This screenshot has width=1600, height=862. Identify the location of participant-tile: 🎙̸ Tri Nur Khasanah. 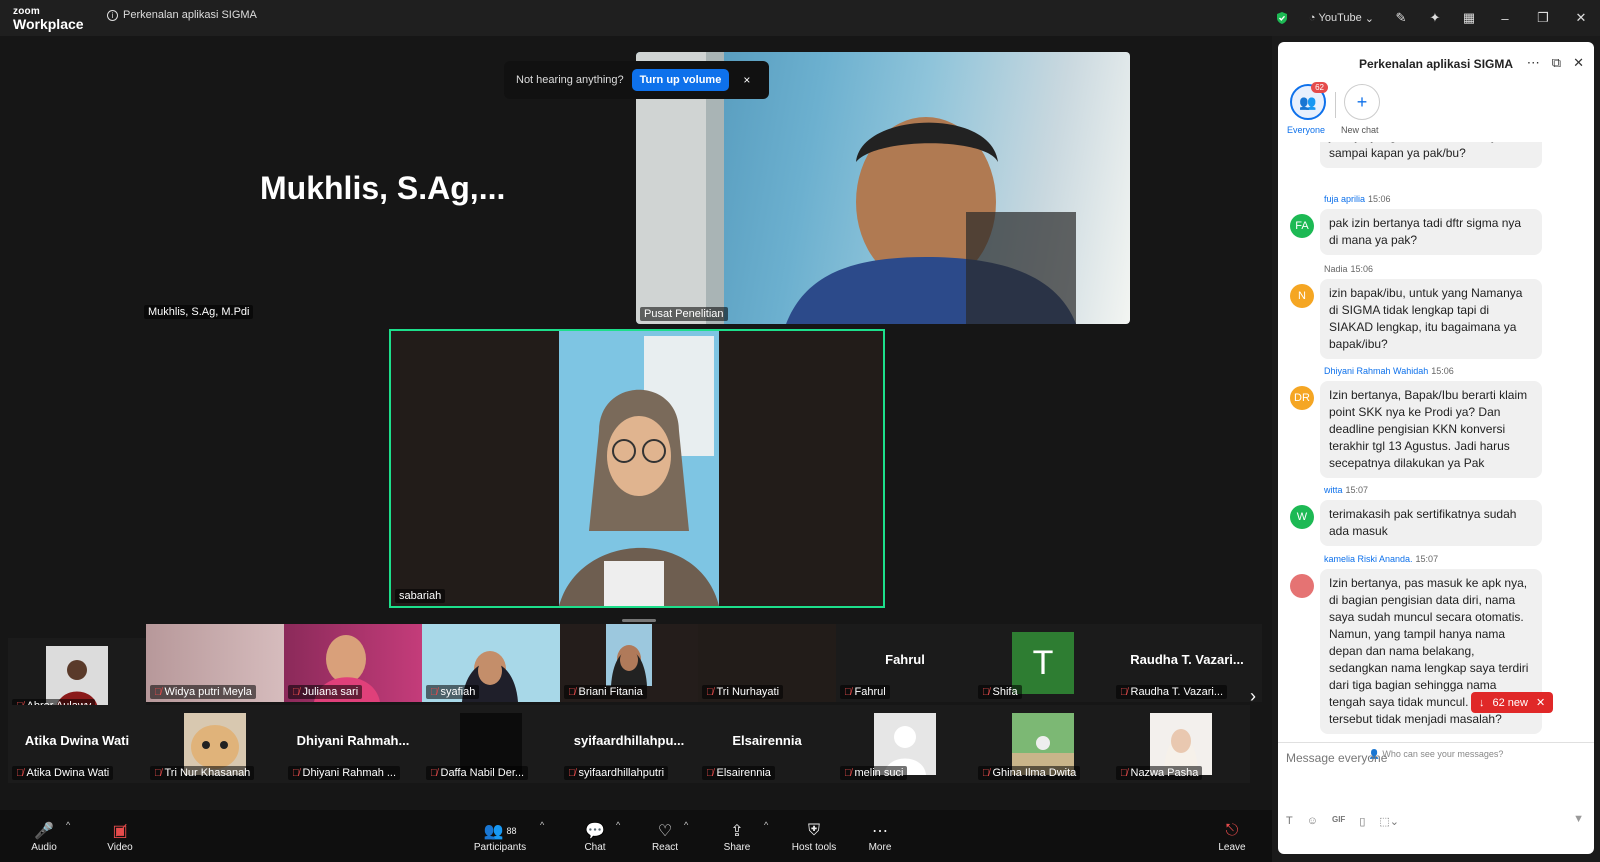
(215, 744).